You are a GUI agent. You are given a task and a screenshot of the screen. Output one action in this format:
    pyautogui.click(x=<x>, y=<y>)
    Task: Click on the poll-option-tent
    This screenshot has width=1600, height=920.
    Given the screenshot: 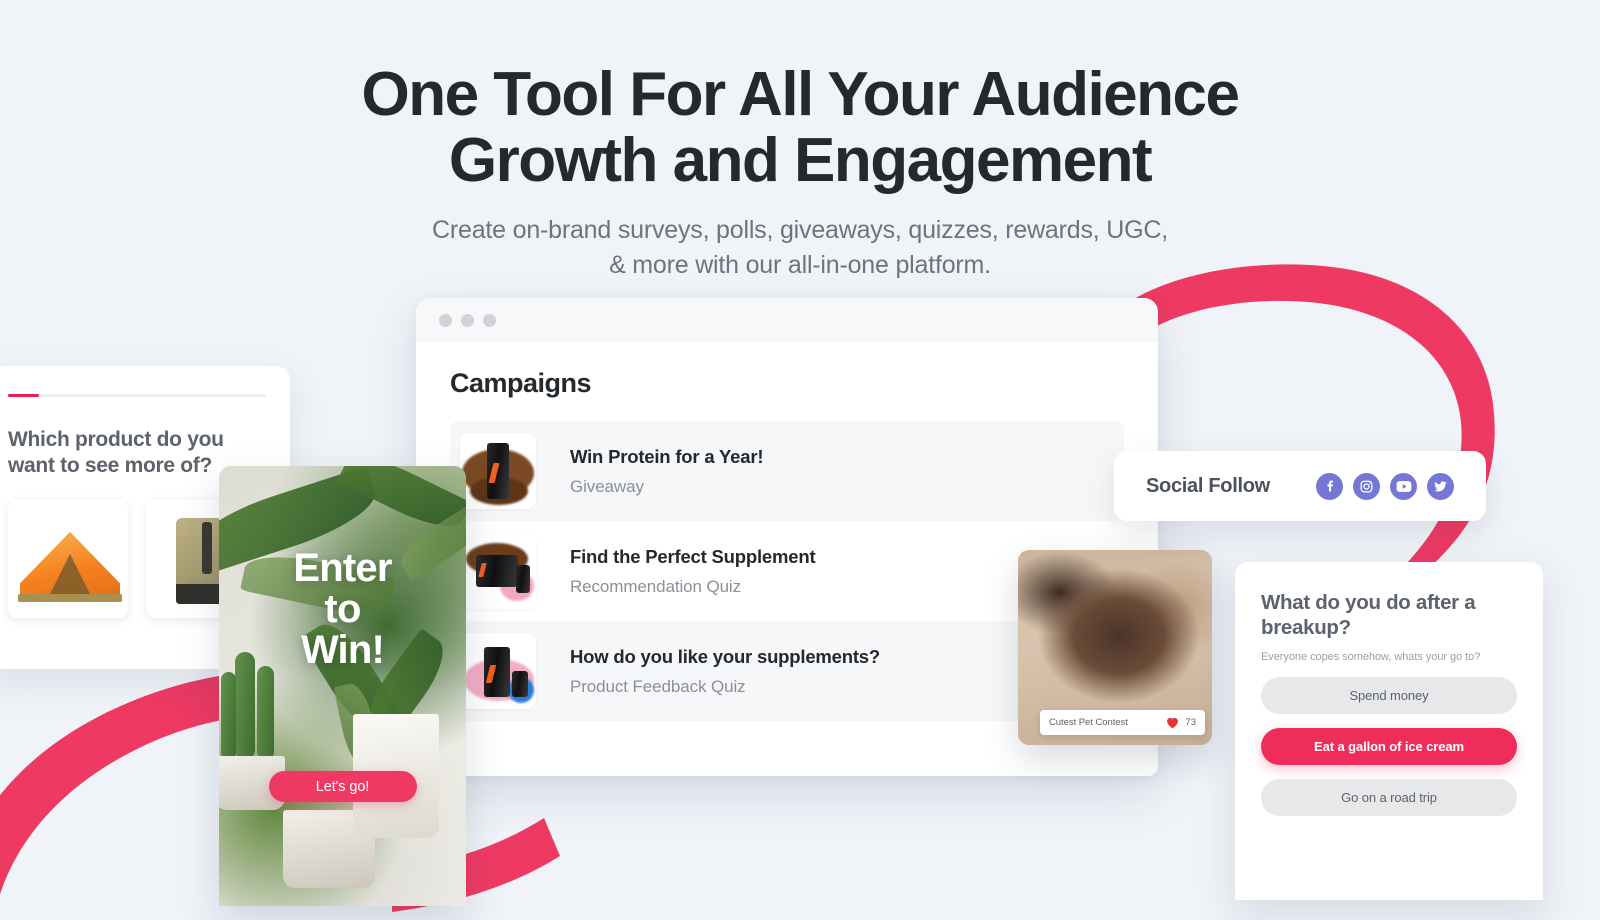 What is the action you would take?
    pyautogui.click(x=68, y=558)
    